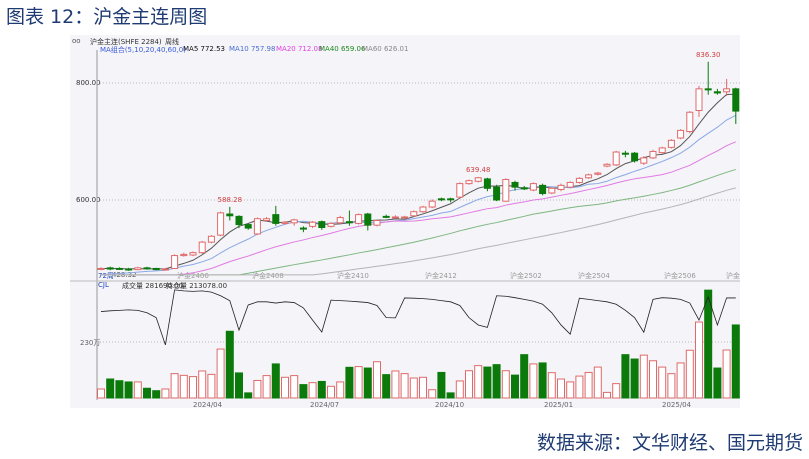 This screenshot has width=809, height=459. Describe the element at coordinates (418, 317) in the screenshot. I see `open-interest-line` at that location.